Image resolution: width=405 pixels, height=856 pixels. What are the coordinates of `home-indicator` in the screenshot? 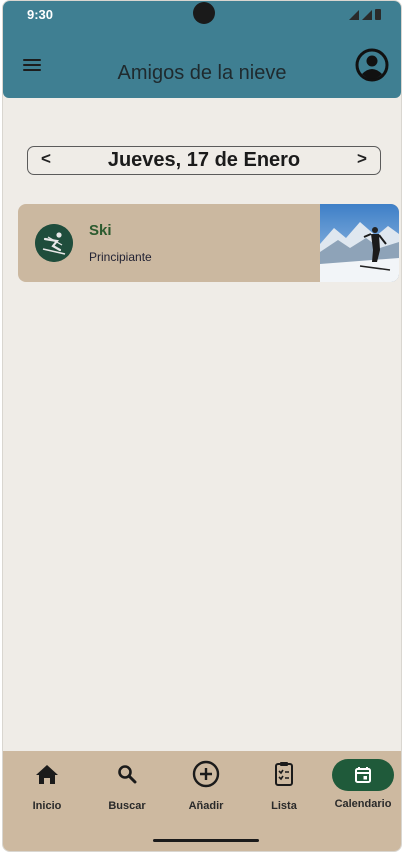 It's located at (206, 840).